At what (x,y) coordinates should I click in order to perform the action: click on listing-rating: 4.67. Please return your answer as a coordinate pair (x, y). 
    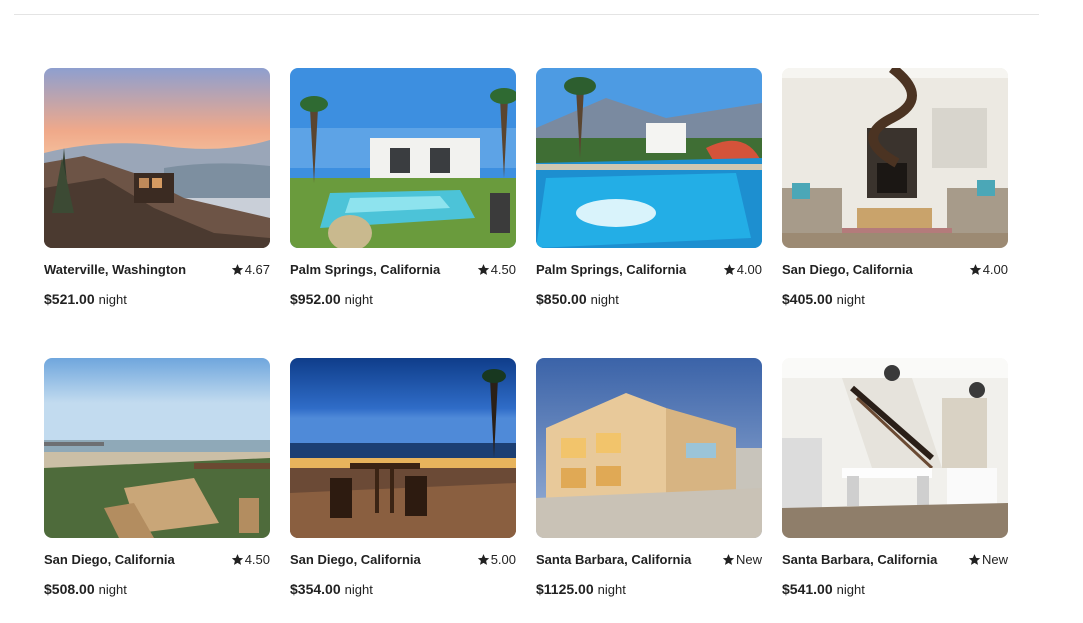
    Looking at the image, I should click on (250, 269).